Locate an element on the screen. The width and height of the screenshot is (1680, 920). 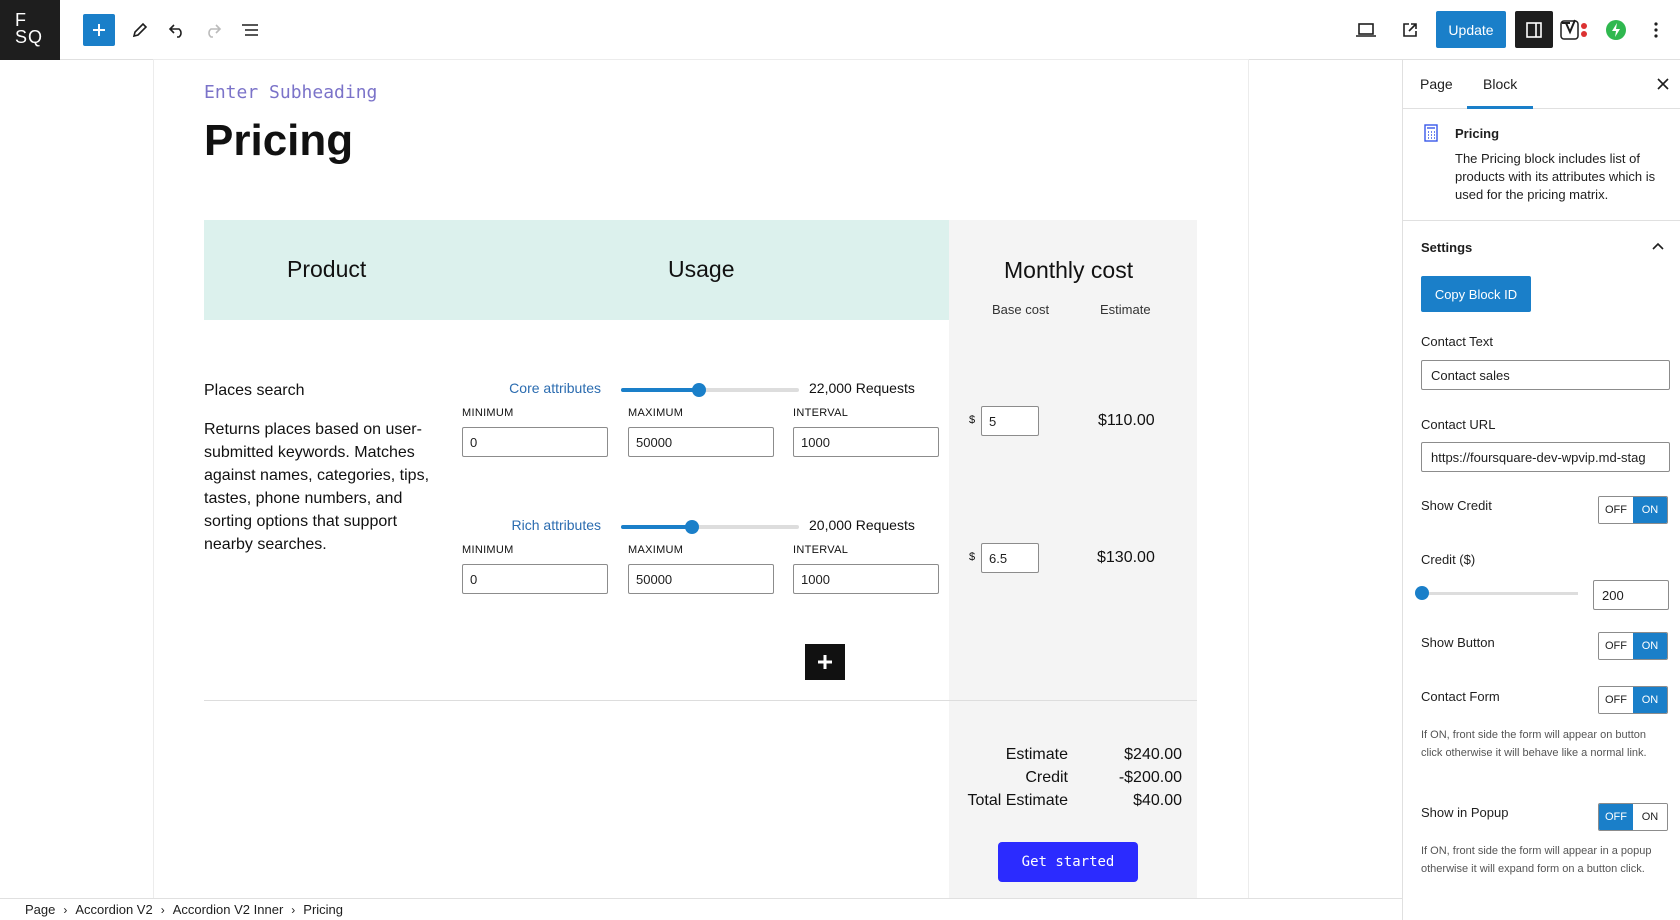
vertical-ellipsis-icon is located at coordinates (1656, 30).